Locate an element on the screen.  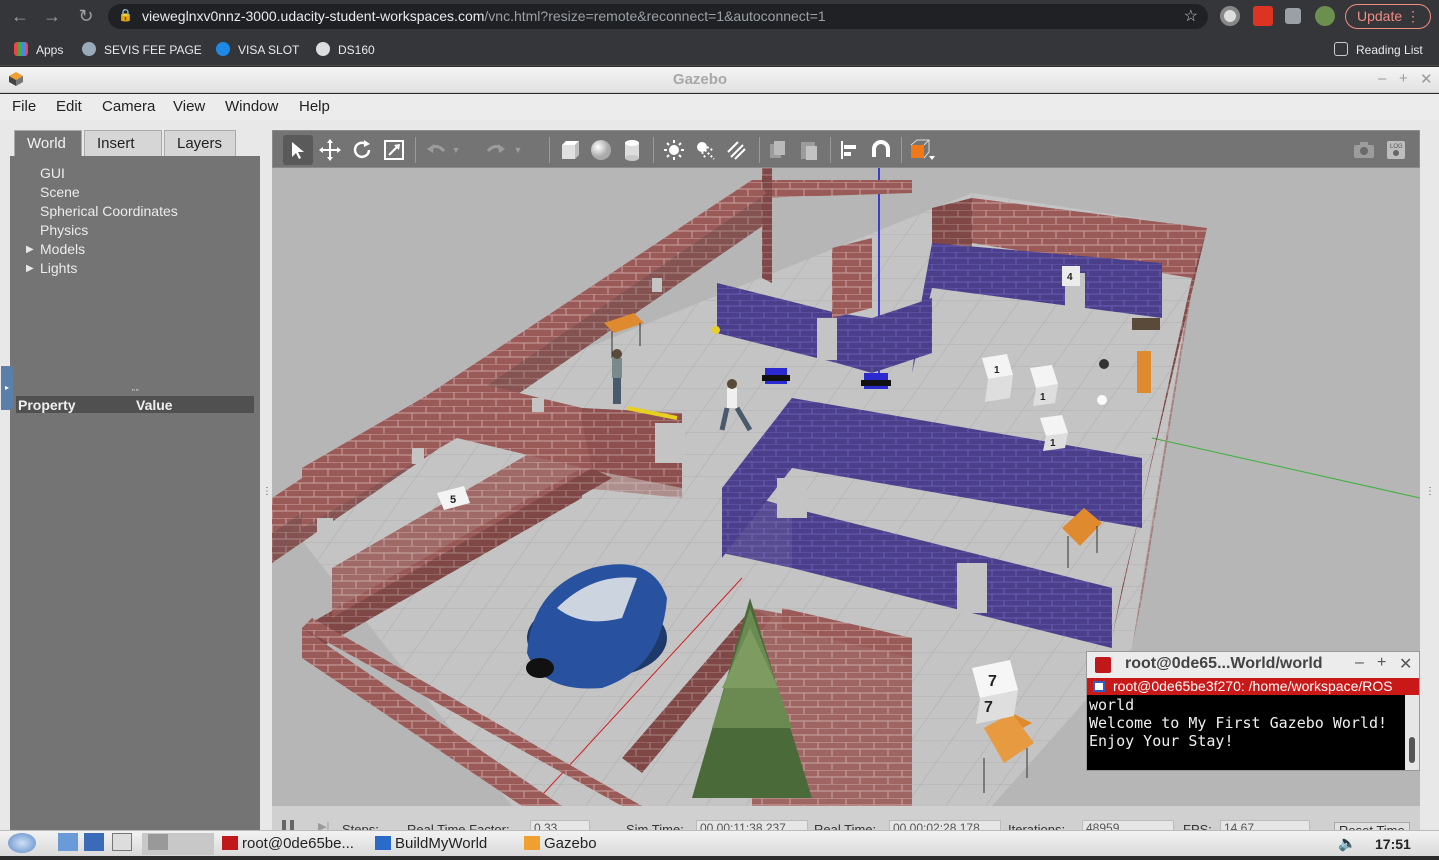
seal-icon is located at coordinates (89, 49).